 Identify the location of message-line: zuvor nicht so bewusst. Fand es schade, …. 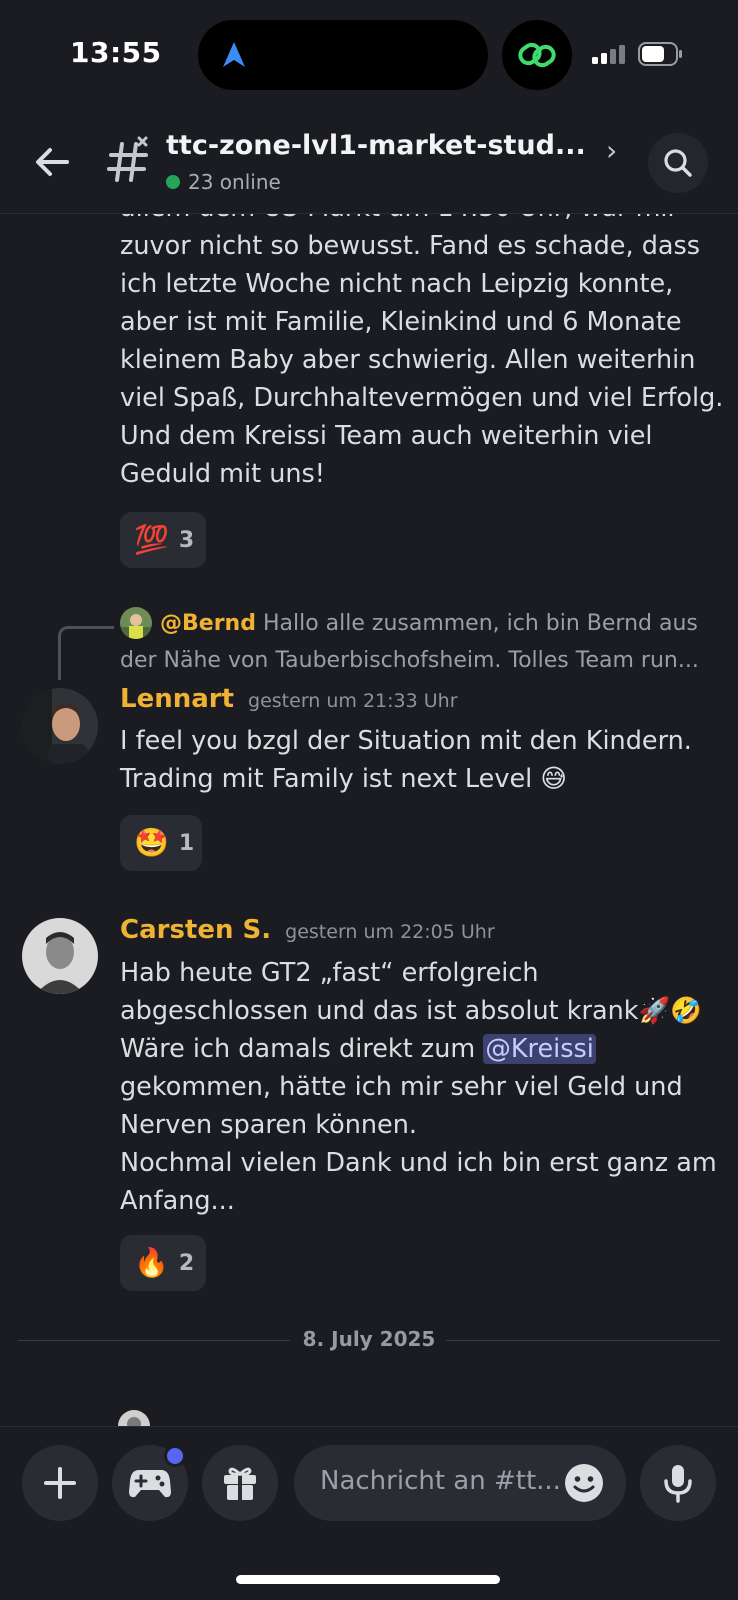
(410, 246).